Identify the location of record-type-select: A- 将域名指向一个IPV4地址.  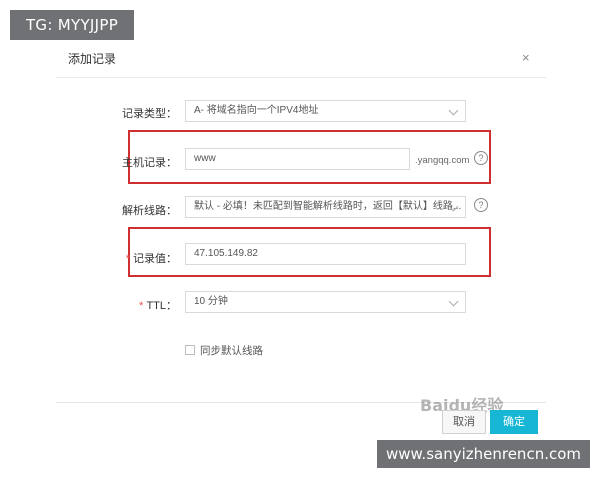
(325, 111).